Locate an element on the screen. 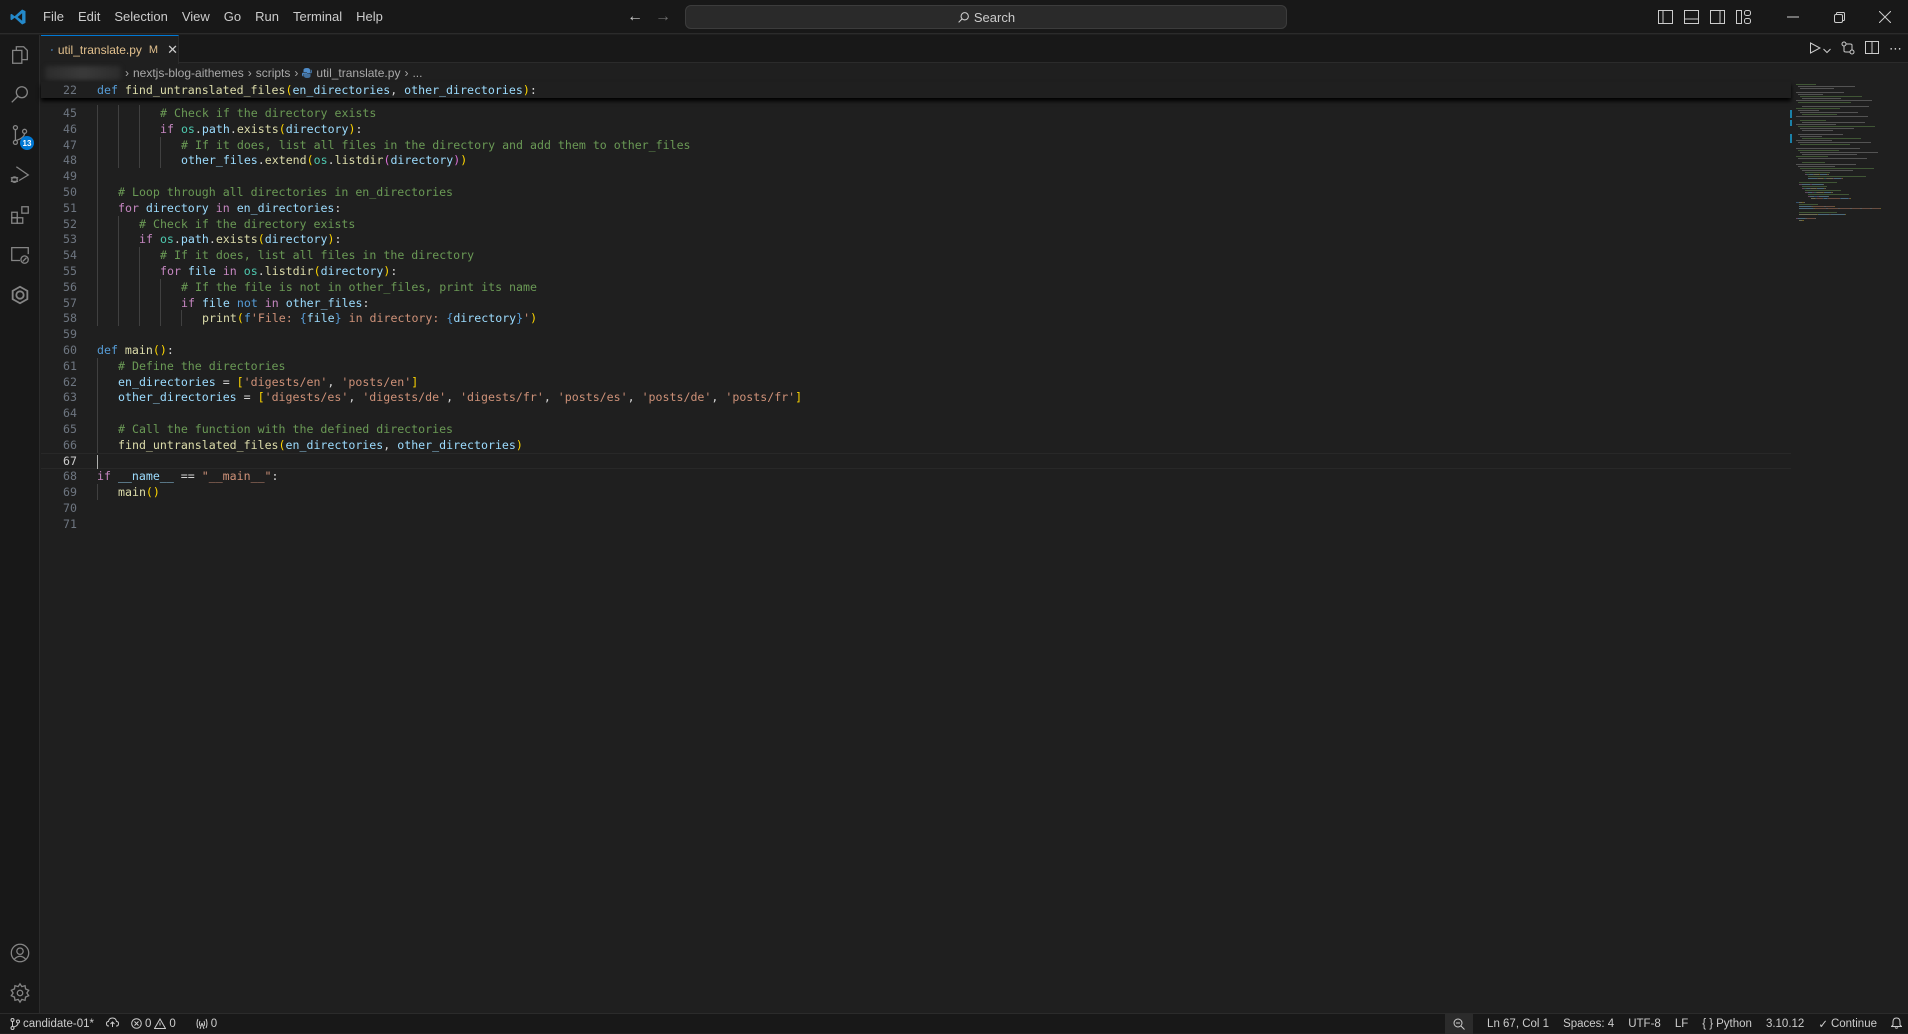 The width and height of the screenshot is (1908, 1034). code-line: 52 # Check if the directory exists is located at coordinates (916, 223).